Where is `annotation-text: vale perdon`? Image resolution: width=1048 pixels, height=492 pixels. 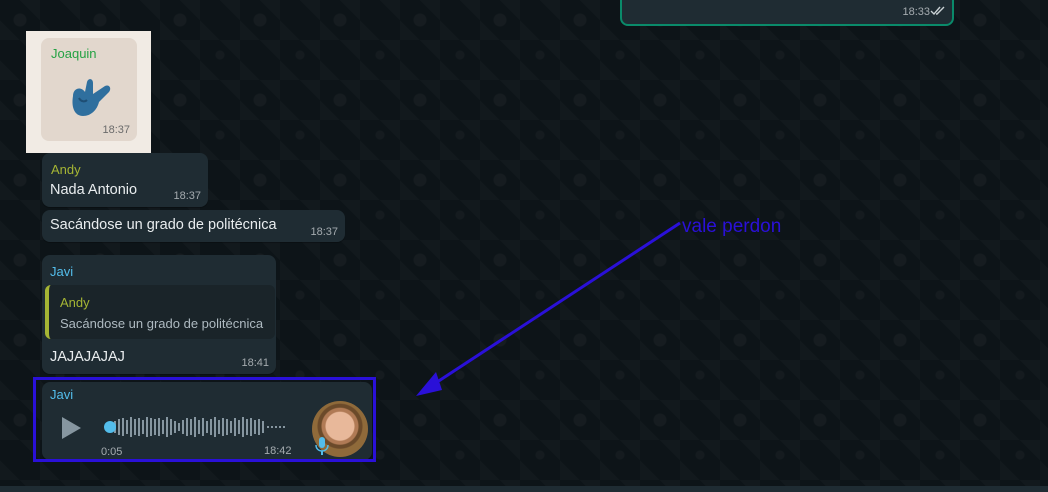 annotation-text: vale perdon is located at coordinates (732, 226).